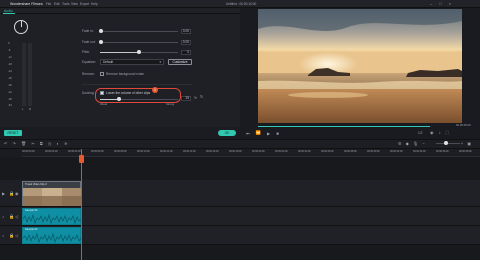  What do you see at coordinates (132, 62) in the screenshot?
I see `equalizer-select: Default ▾` at bounding box center [132, 62].